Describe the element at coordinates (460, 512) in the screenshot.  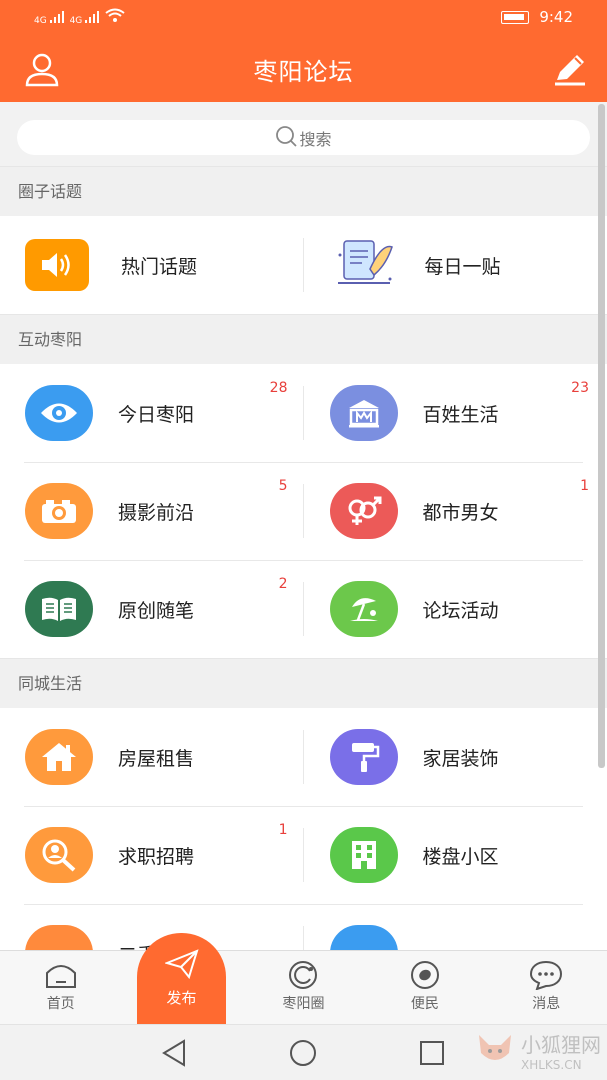
I see `grid-item-label: 都市男女` at that location.